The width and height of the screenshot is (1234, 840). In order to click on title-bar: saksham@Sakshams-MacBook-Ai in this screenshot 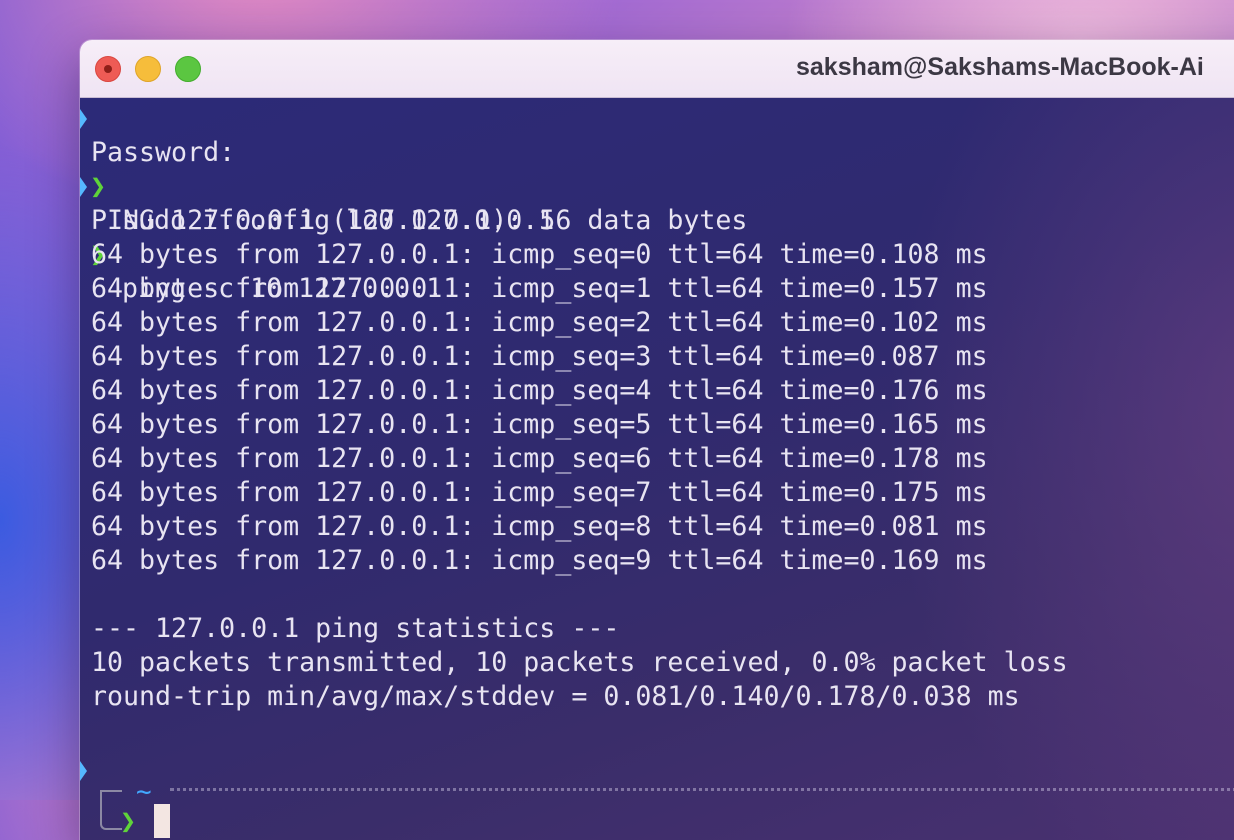, I will do `click(657, 69)`.